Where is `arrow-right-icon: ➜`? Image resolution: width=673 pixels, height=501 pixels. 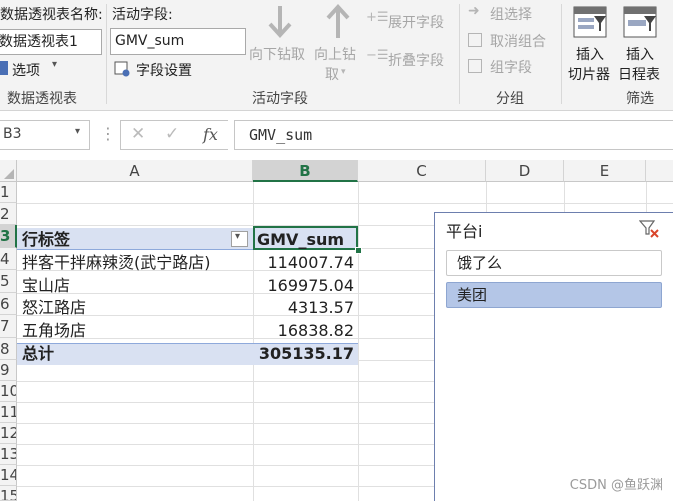 arrow-right-icon: ➜ is located at coordinates (474, 11).